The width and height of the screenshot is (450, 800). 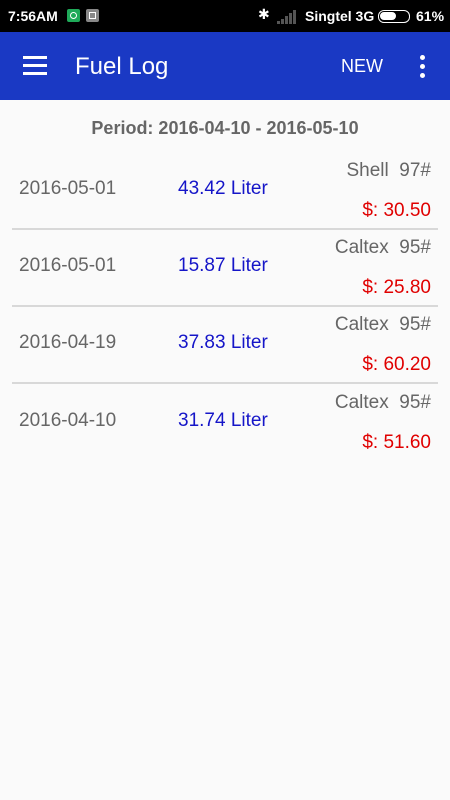 I want to click on entry-volume: 31.74 Liter, so click(x=223, y=420).